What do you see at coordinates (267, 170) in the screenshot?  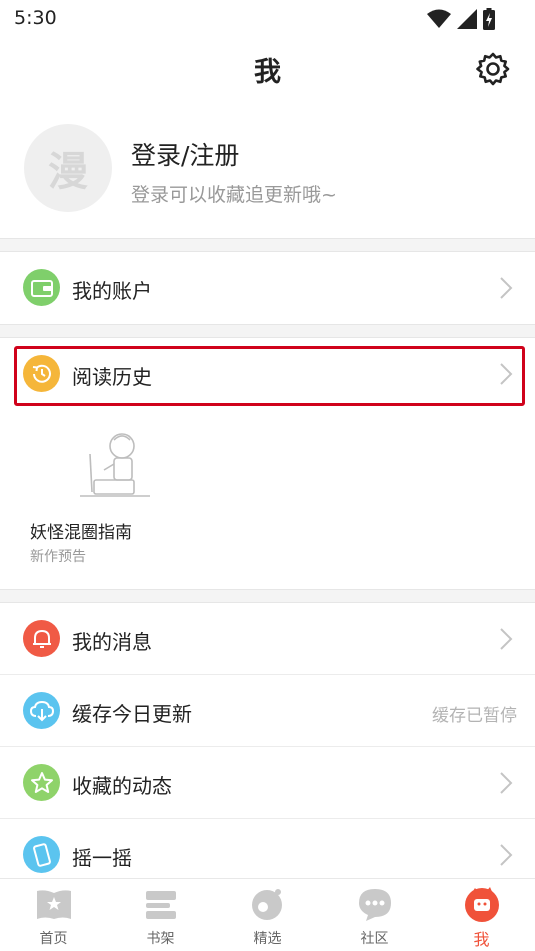 I see `profile-section: 漫 登录/注册 登录可以收藏追更新哦~` at bounding box center [267, 170].